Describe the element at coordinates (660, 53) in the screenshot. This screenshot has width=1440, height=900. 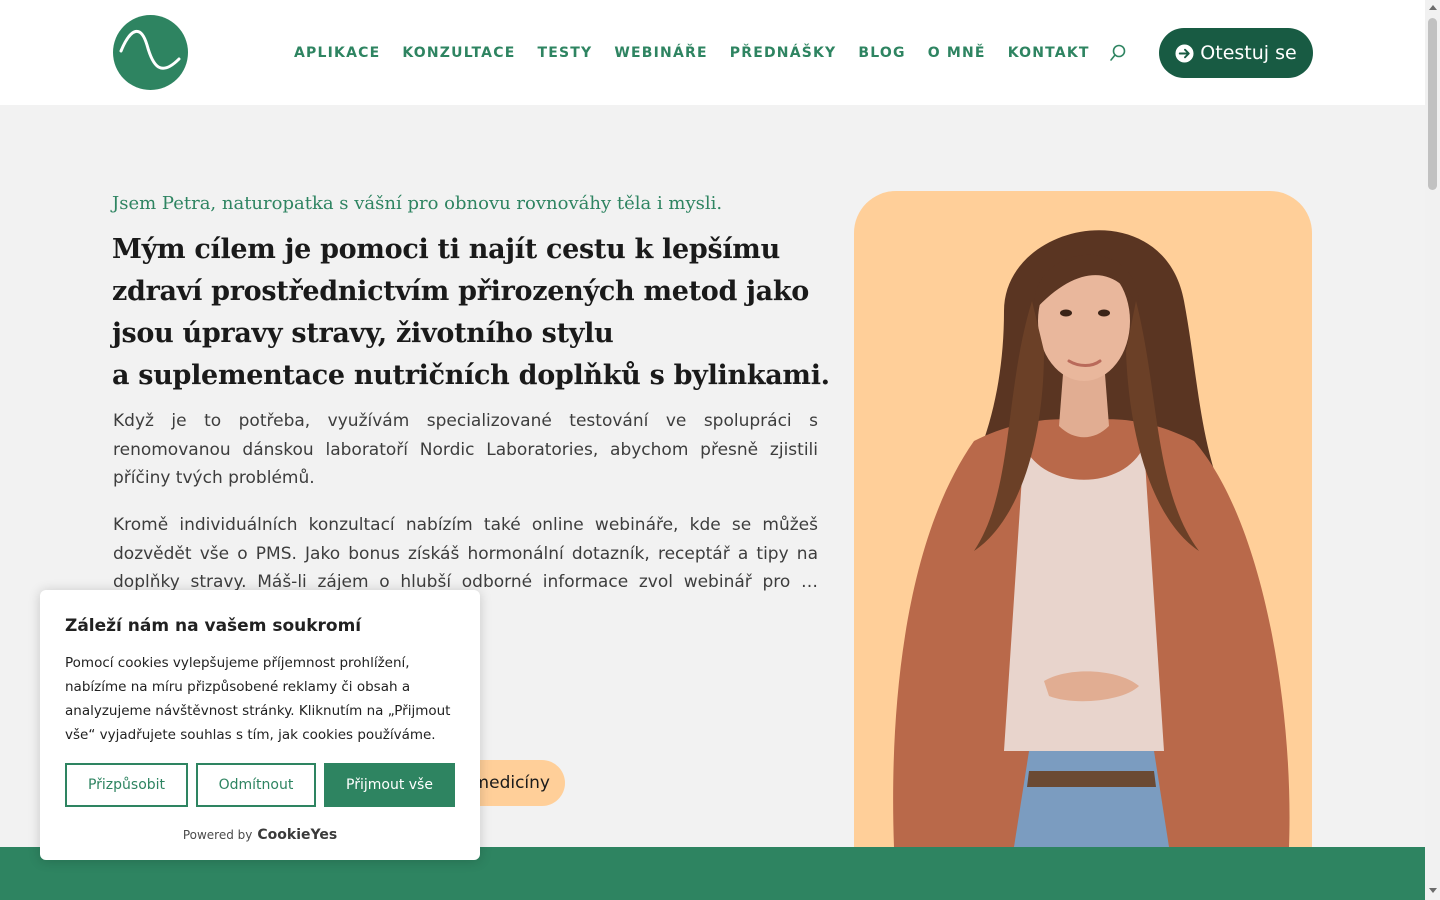
I see `nav-item-webinare: WEBINÁŘE` at that location.